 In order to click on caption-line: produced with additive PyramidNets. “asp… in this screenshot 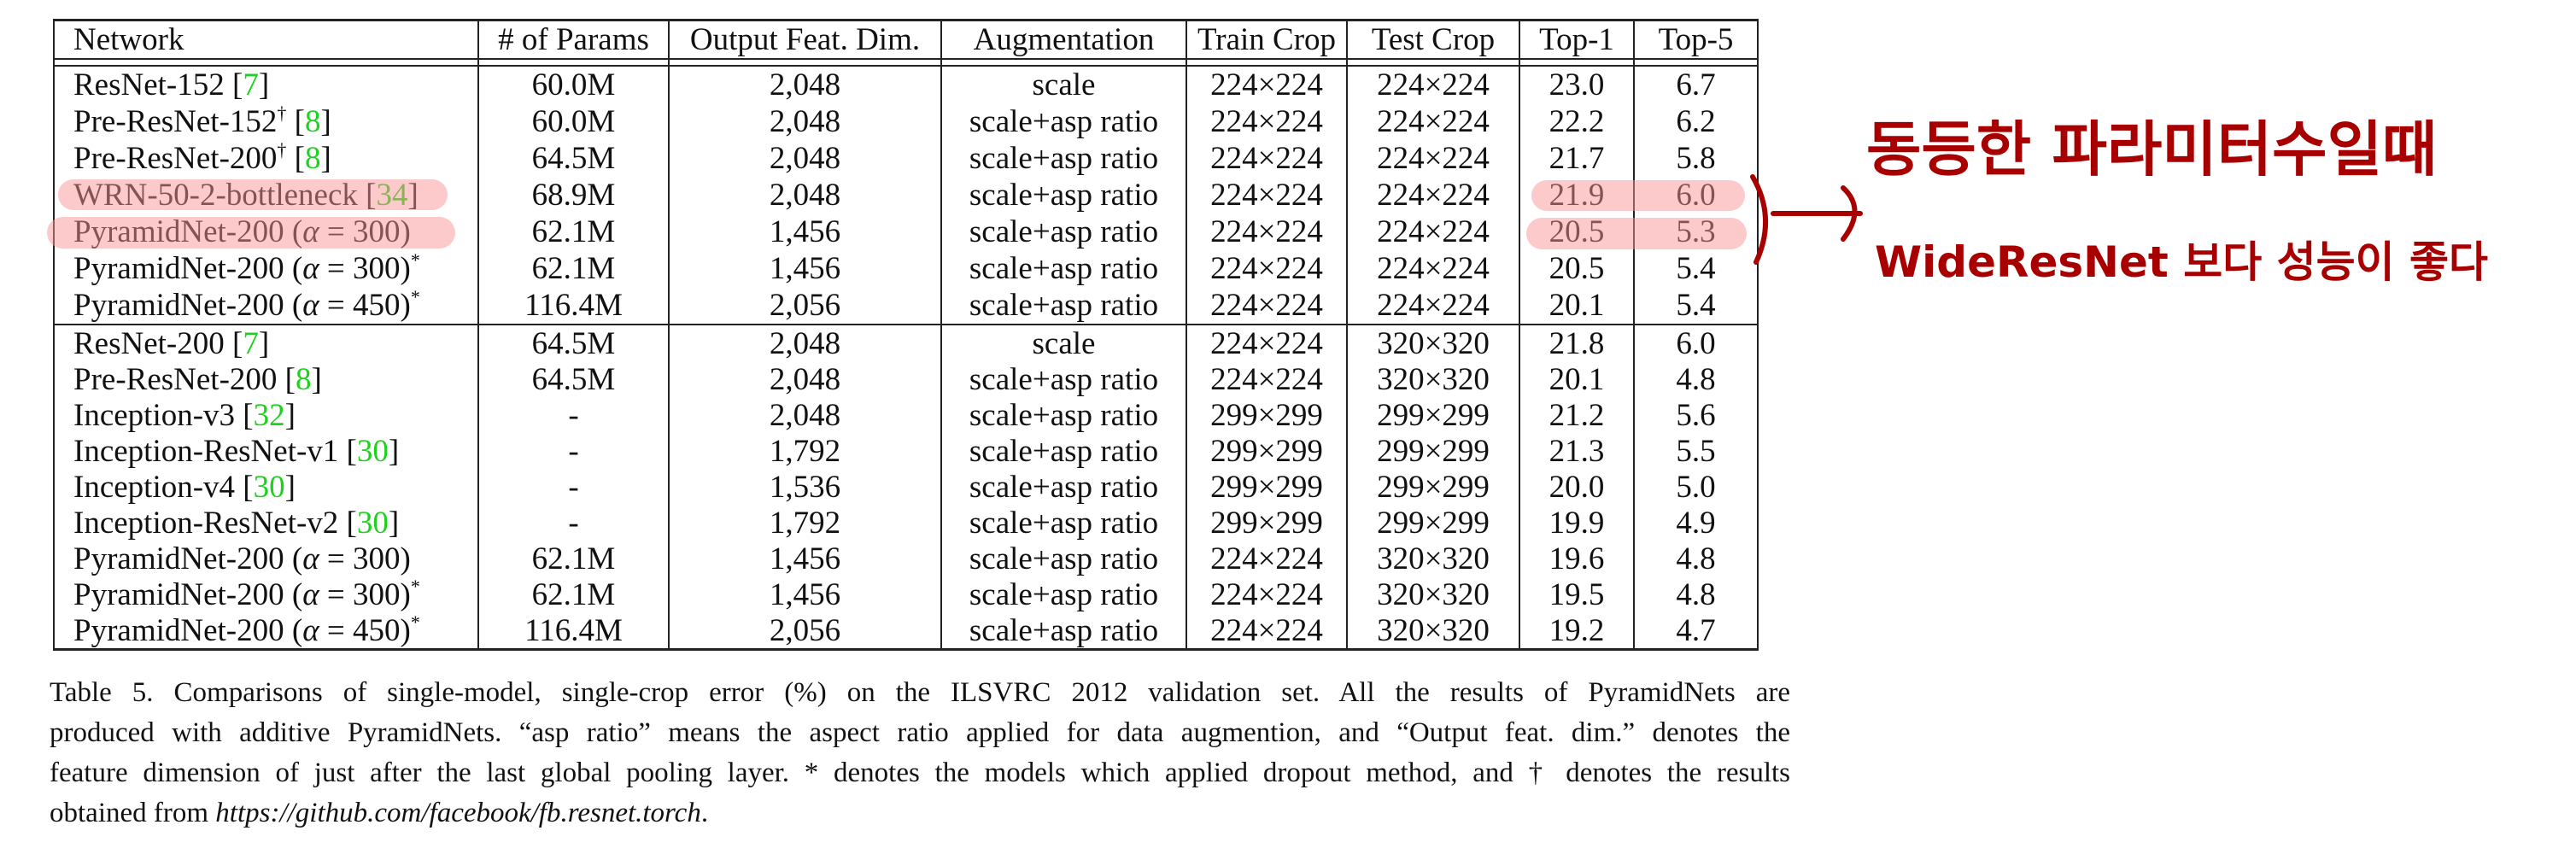, I will do `click(920, 732)`.